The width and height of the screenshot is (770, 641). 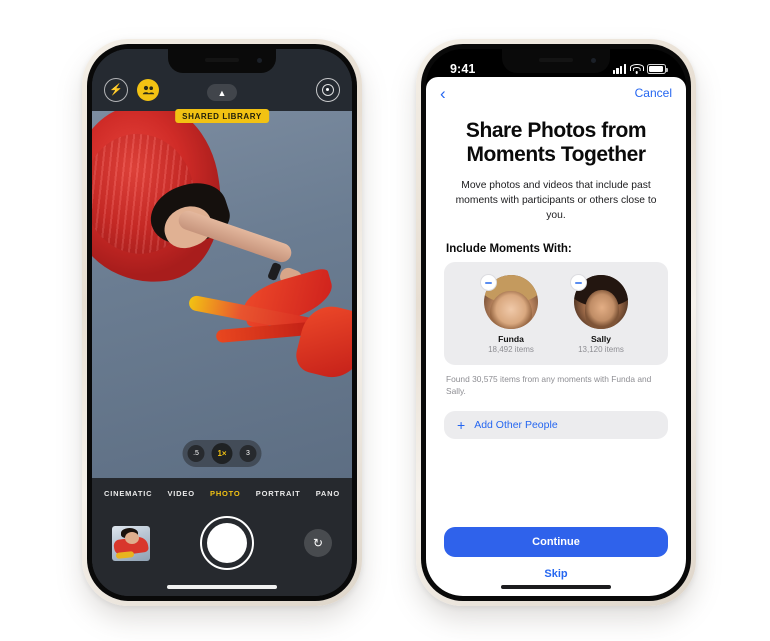 I want to click on zoom-option-1: 1×, so click(x=222, y=453).